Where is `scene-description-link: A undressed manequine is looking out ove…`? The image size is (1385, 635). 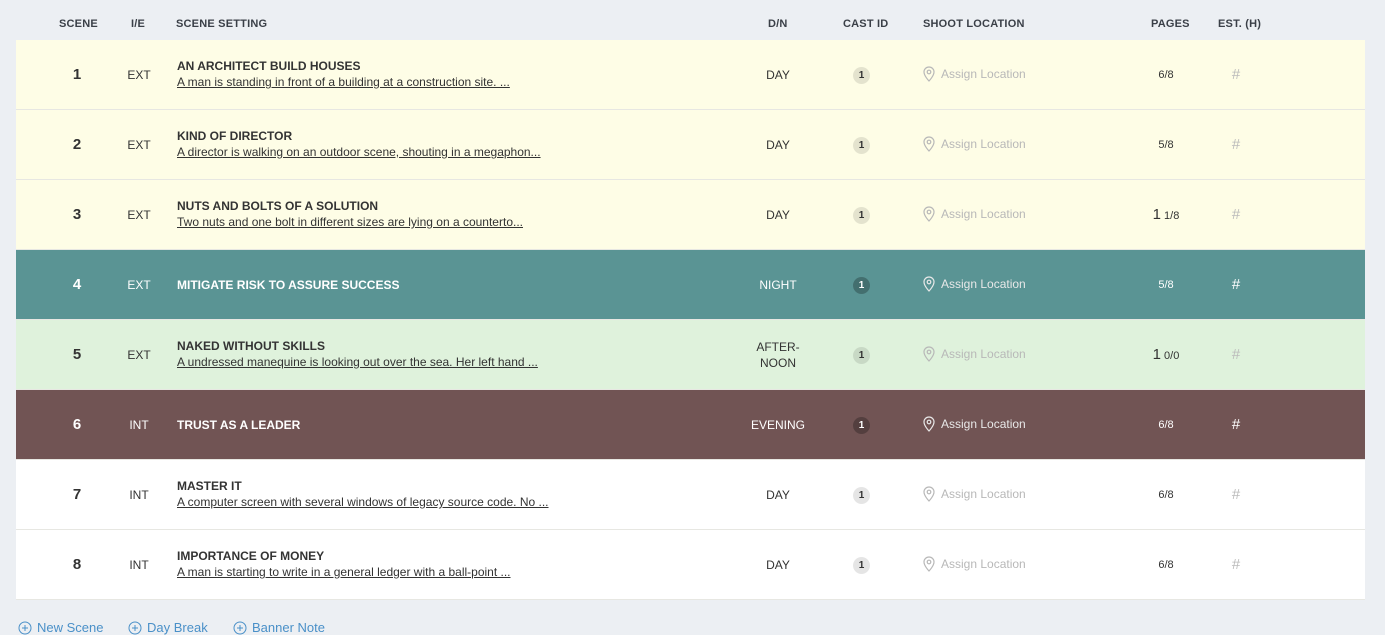
scene-description-link: A undressed manequine is looking out ove… is located at coordinates (357, 362).